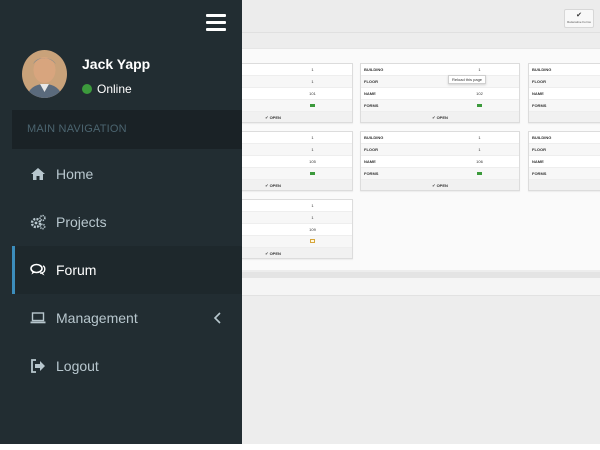 The width and height of the screenshot is (600, 450). Describe the element at coordinates (75, 174) in the screenshot. I see `sidebar-item-label: Home` at that location.